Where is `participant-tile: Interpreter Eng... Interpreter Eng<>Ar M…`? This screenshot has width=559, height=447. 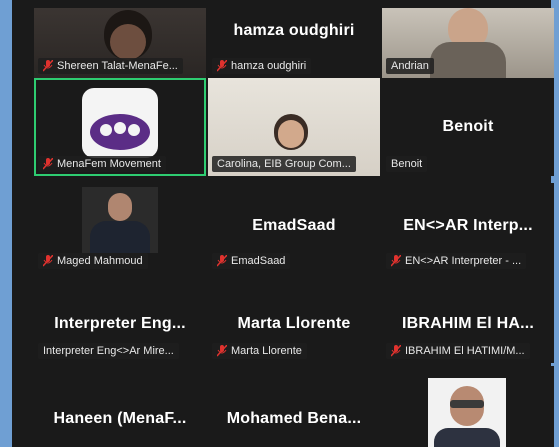
participant-tile: Interpreter Eng... Interpreter Eng<>Ar M… is located at coordinates (120, 318).